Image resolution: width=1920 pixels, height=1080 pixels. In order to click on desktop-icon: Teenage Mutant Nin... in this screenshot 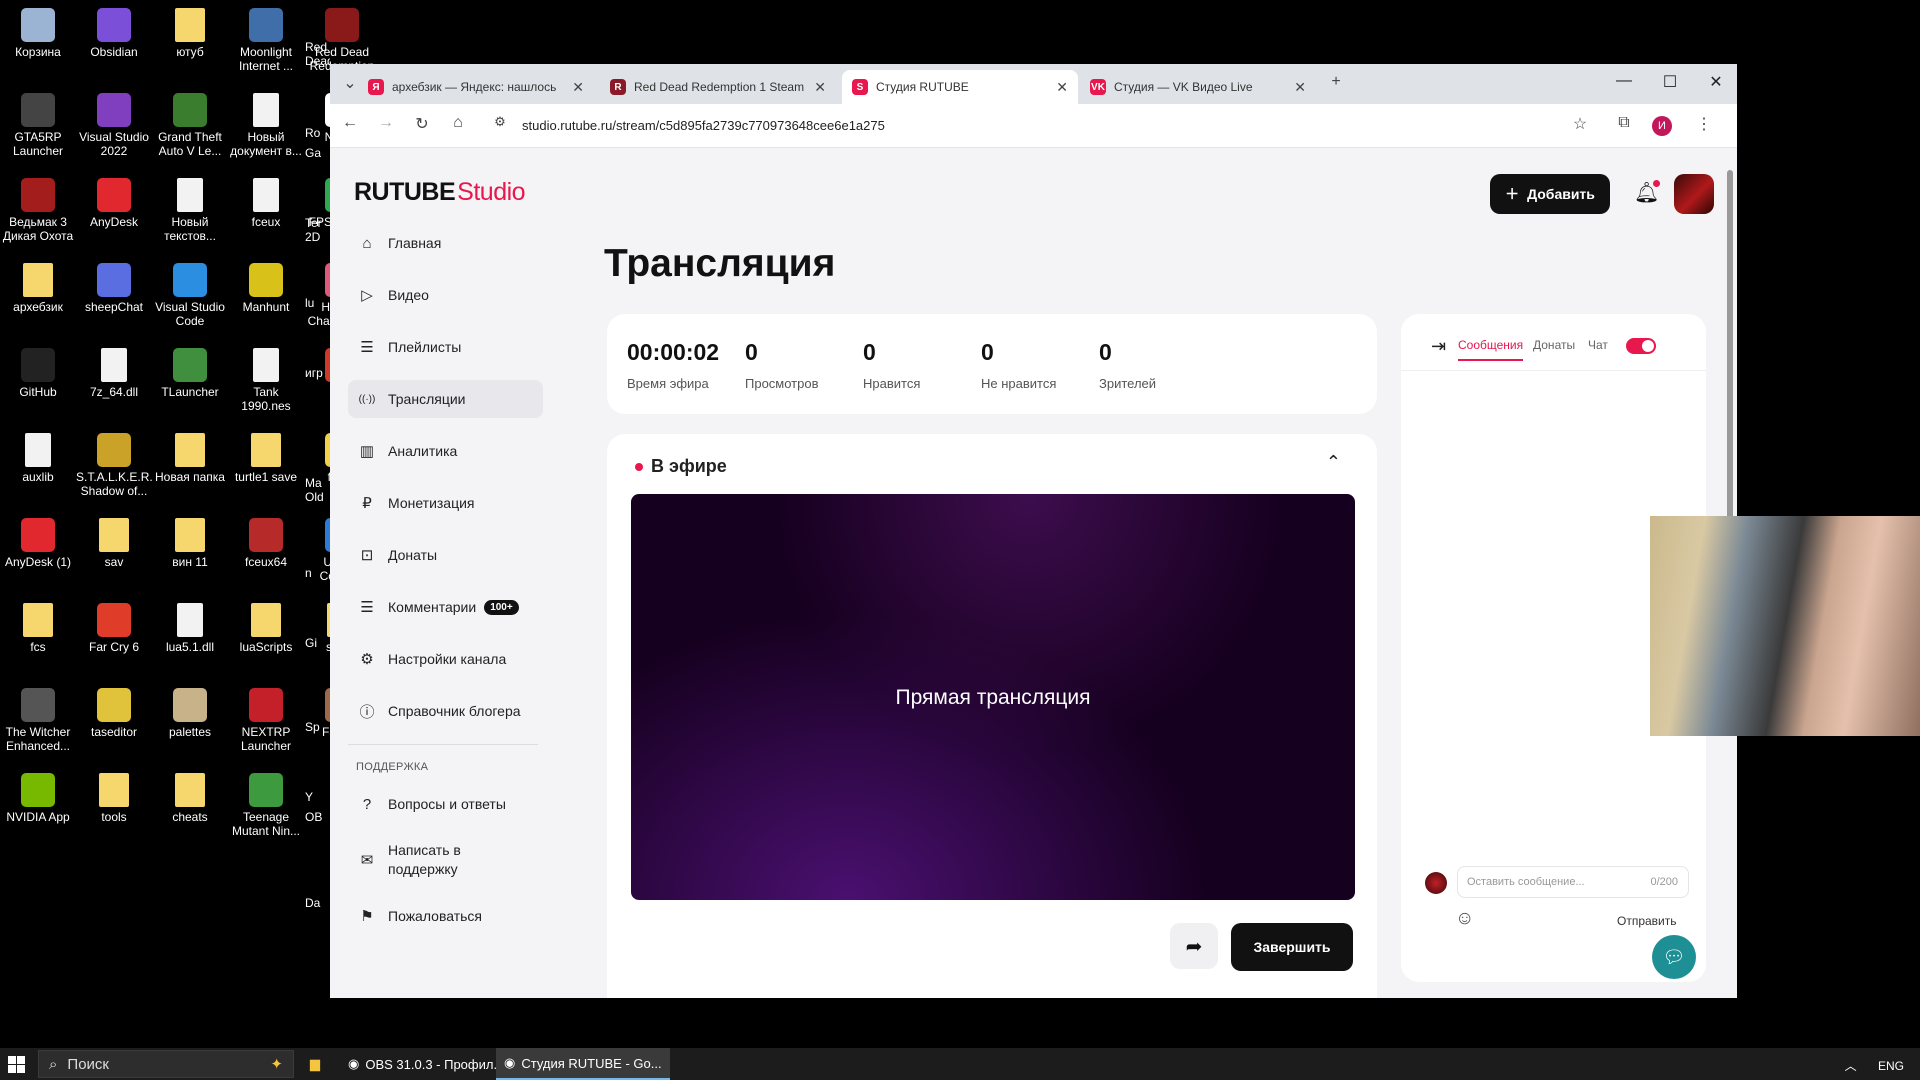, I will do `click(266, 805)`.